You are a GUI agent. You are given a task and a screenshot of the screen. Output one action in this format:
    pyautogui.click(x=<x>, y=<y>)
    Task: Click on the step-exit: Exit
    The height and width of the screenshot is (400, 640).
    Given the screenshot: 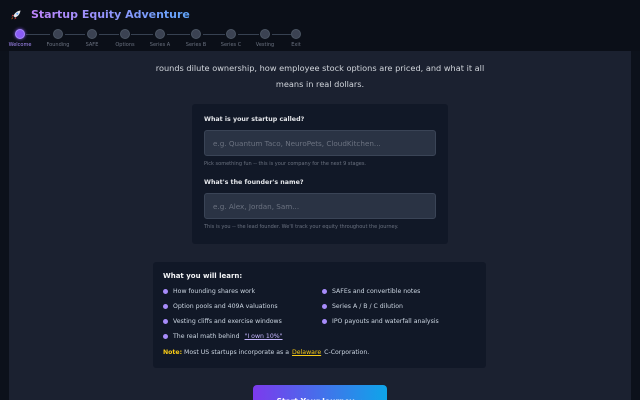 What is the action you would take?
    pyautogui.click(x=296, y=38)
    